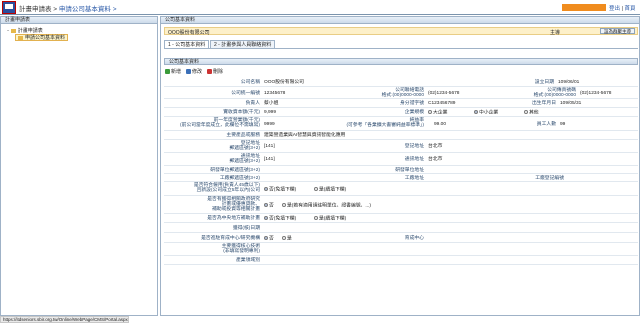 The height and width of the screenshot is (323, 640). I want to click on company-name: OOO股份有限公司, so click(189, 33).